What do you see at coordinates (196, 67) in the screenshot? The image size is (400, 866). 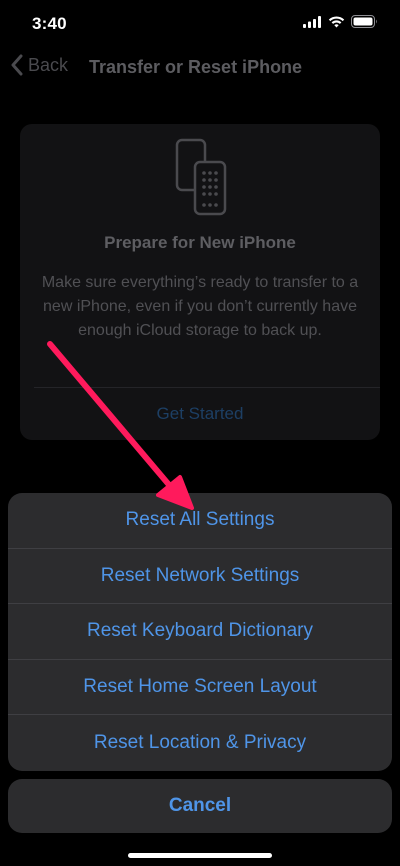 I see `page-title: Transfer or Reset iPhone` at bounding box center [196, 67].